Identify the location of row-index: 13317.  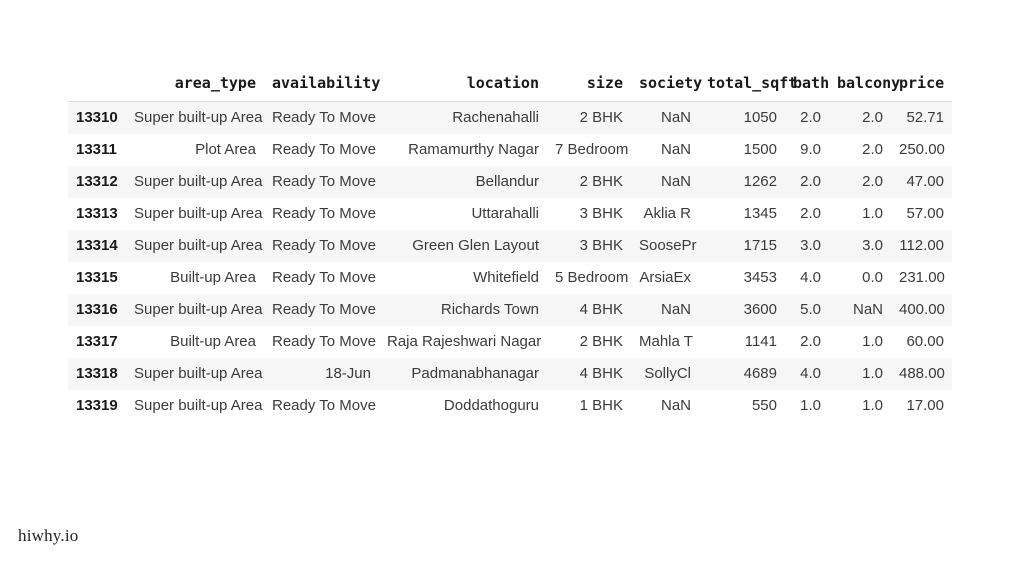
(97, 341).